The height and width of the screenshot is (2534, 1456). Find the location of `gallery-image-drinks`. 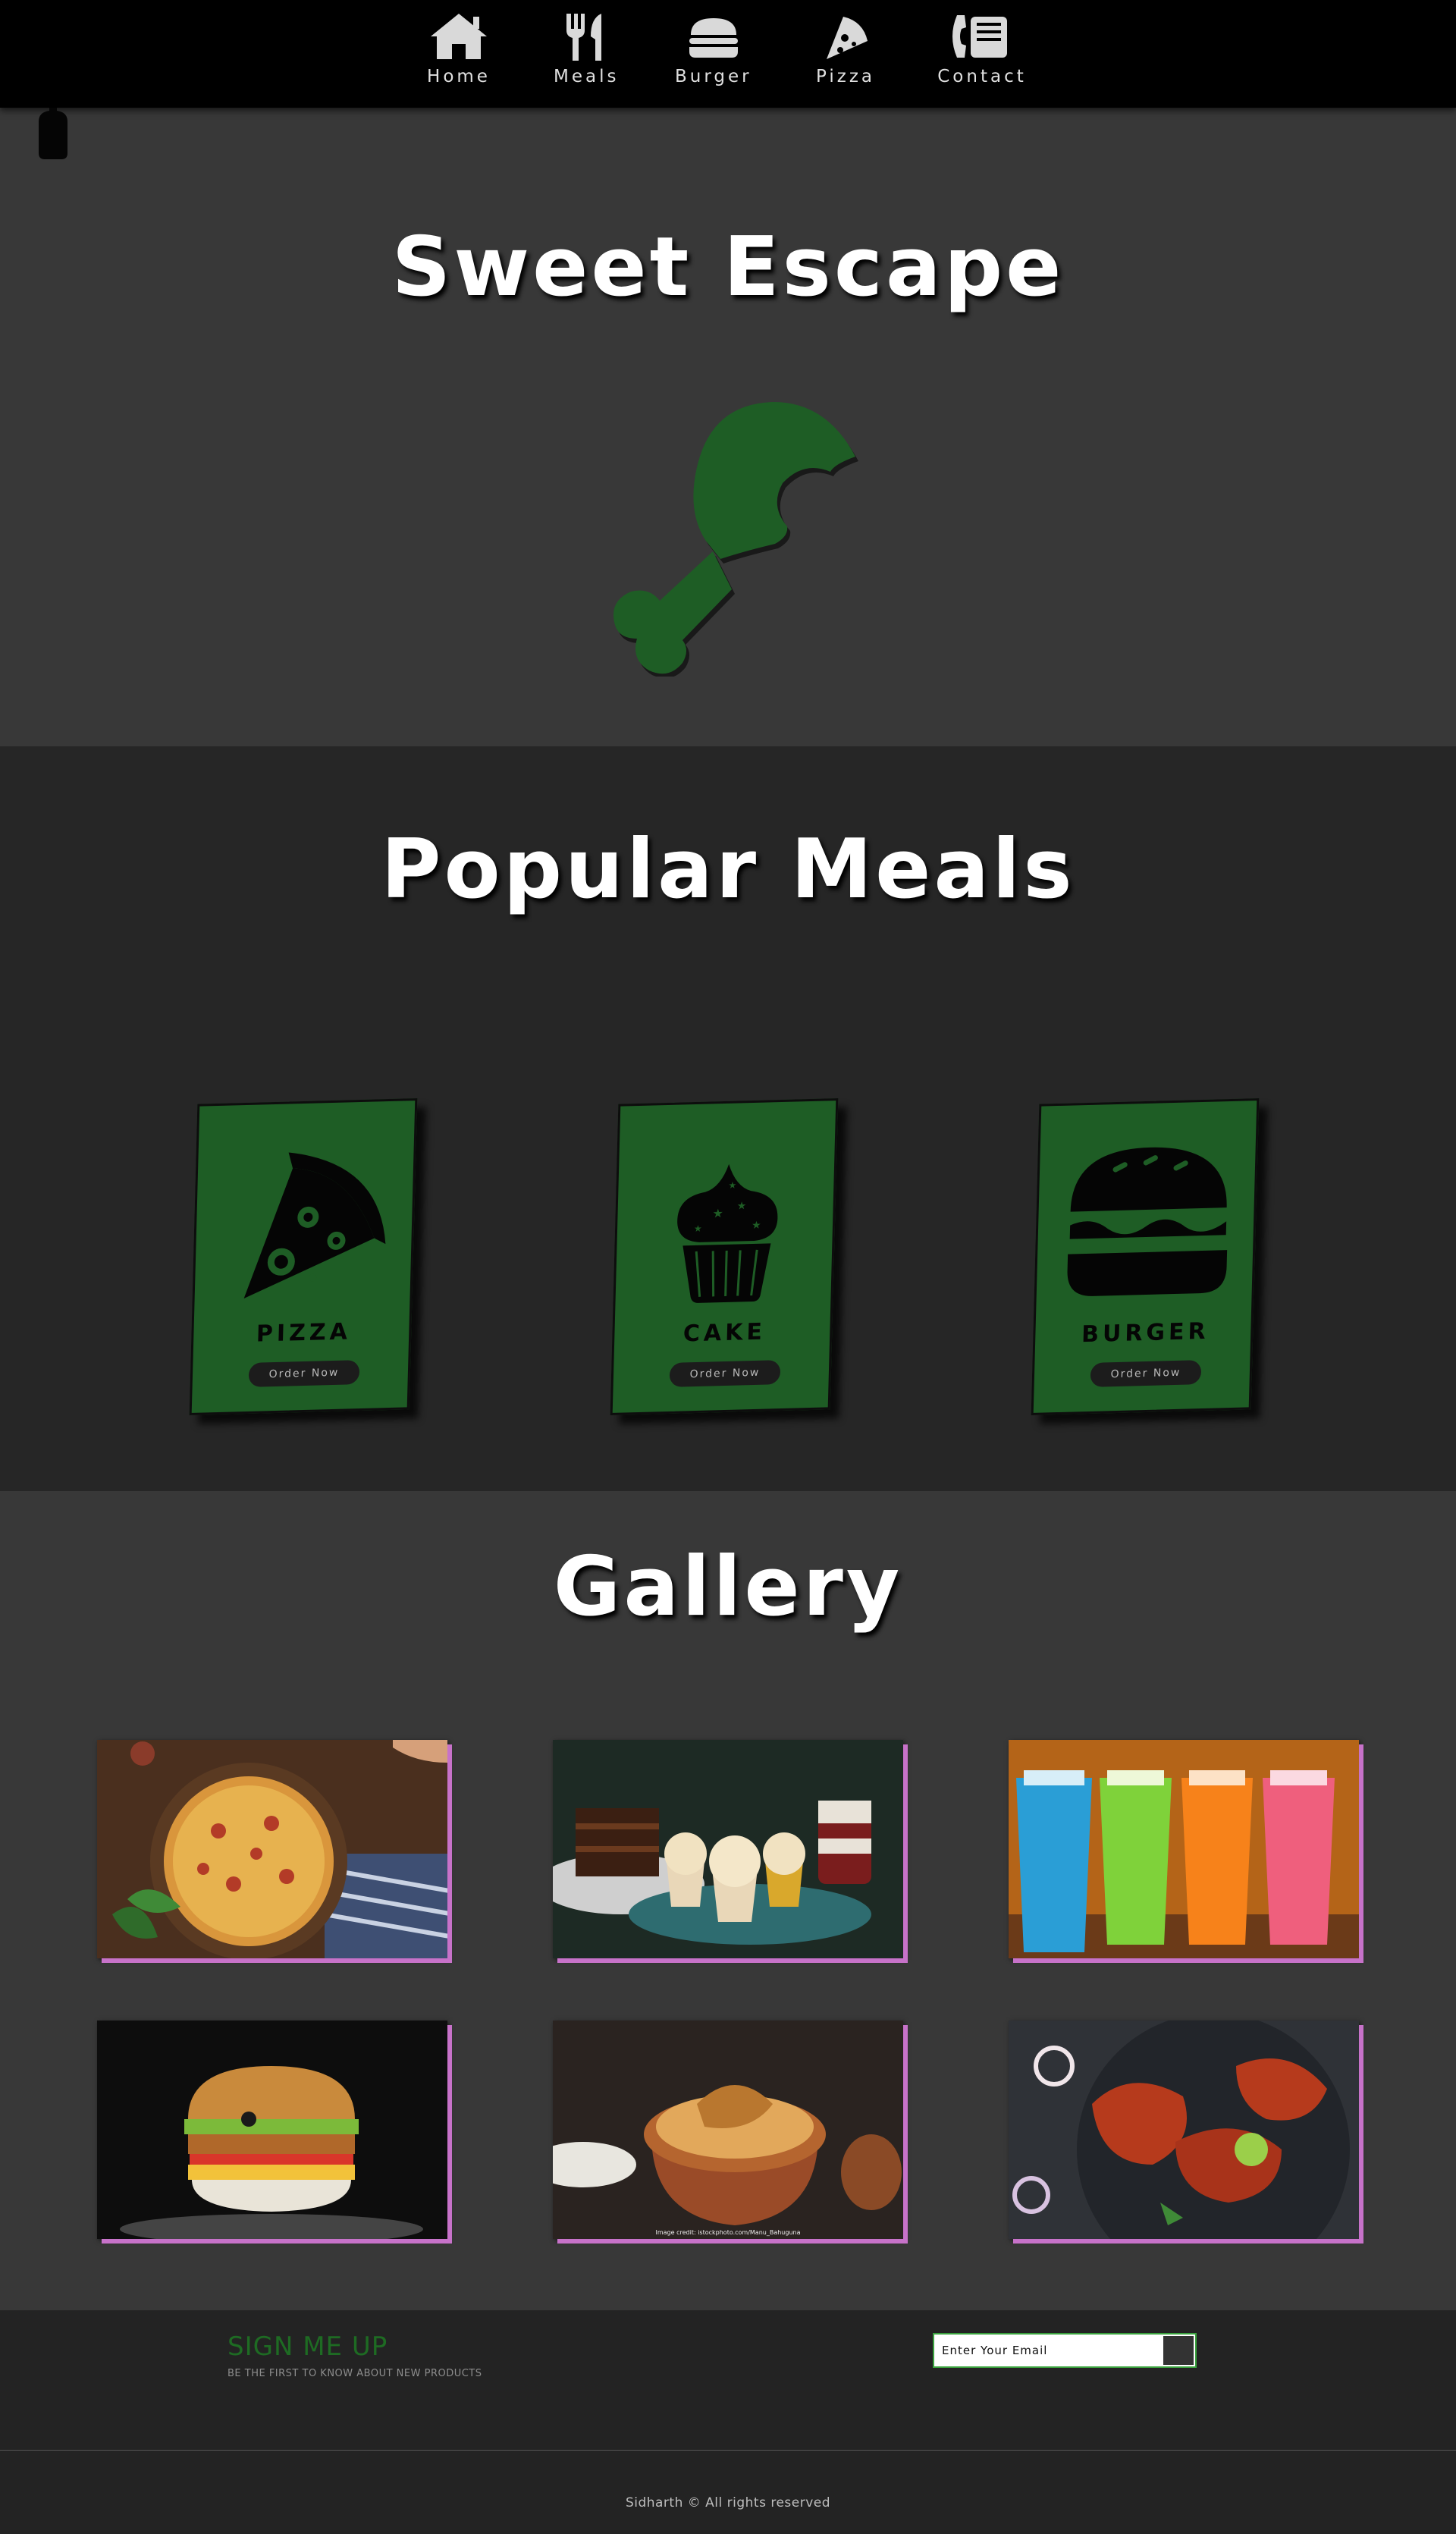

gallery-image-drinks is located at coordinates (1184, 1849).